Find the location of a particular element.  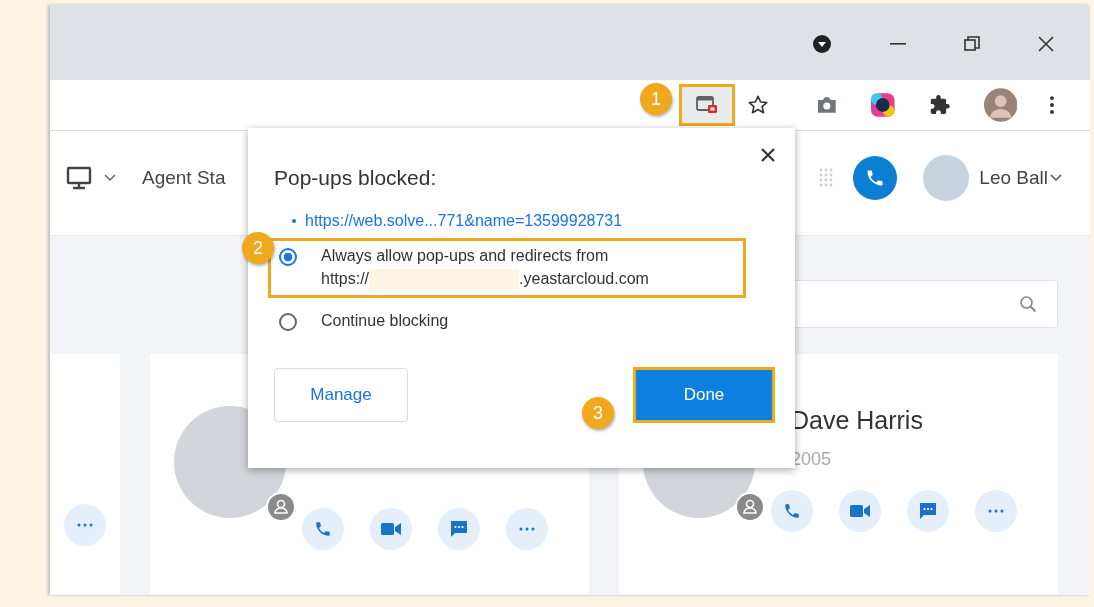

option-label: Always allow pop-ups and redirects from is located at coordinates (465, 256).